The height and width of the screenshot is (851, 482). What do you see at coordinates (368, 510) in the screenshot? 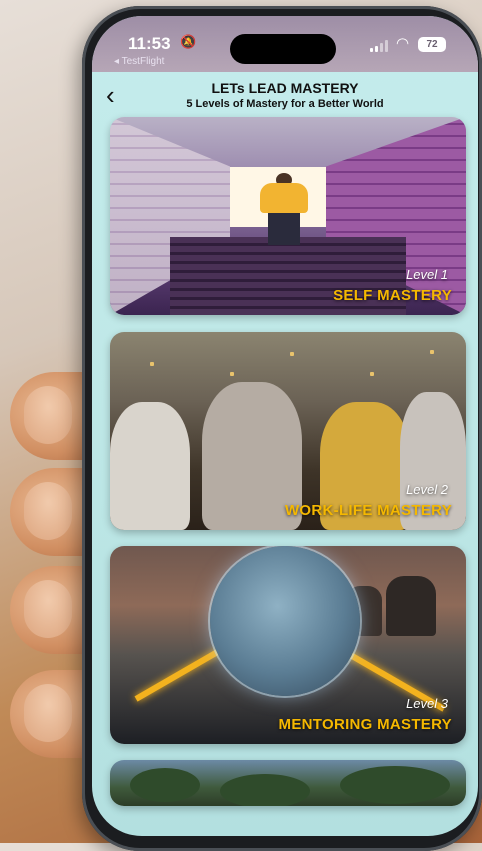
I see `card-title: WORK-LIFE MASTERY` at bounding box center [368, 510].